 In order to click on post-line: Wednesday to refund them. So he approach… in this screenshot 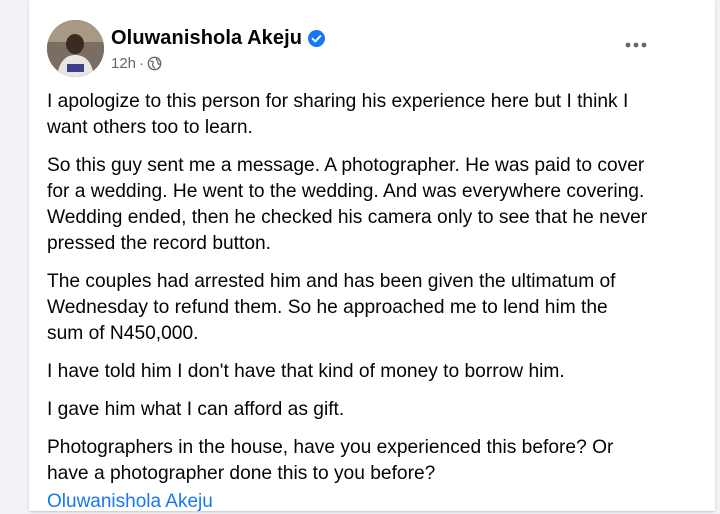, I will do `click(327, 307)`.